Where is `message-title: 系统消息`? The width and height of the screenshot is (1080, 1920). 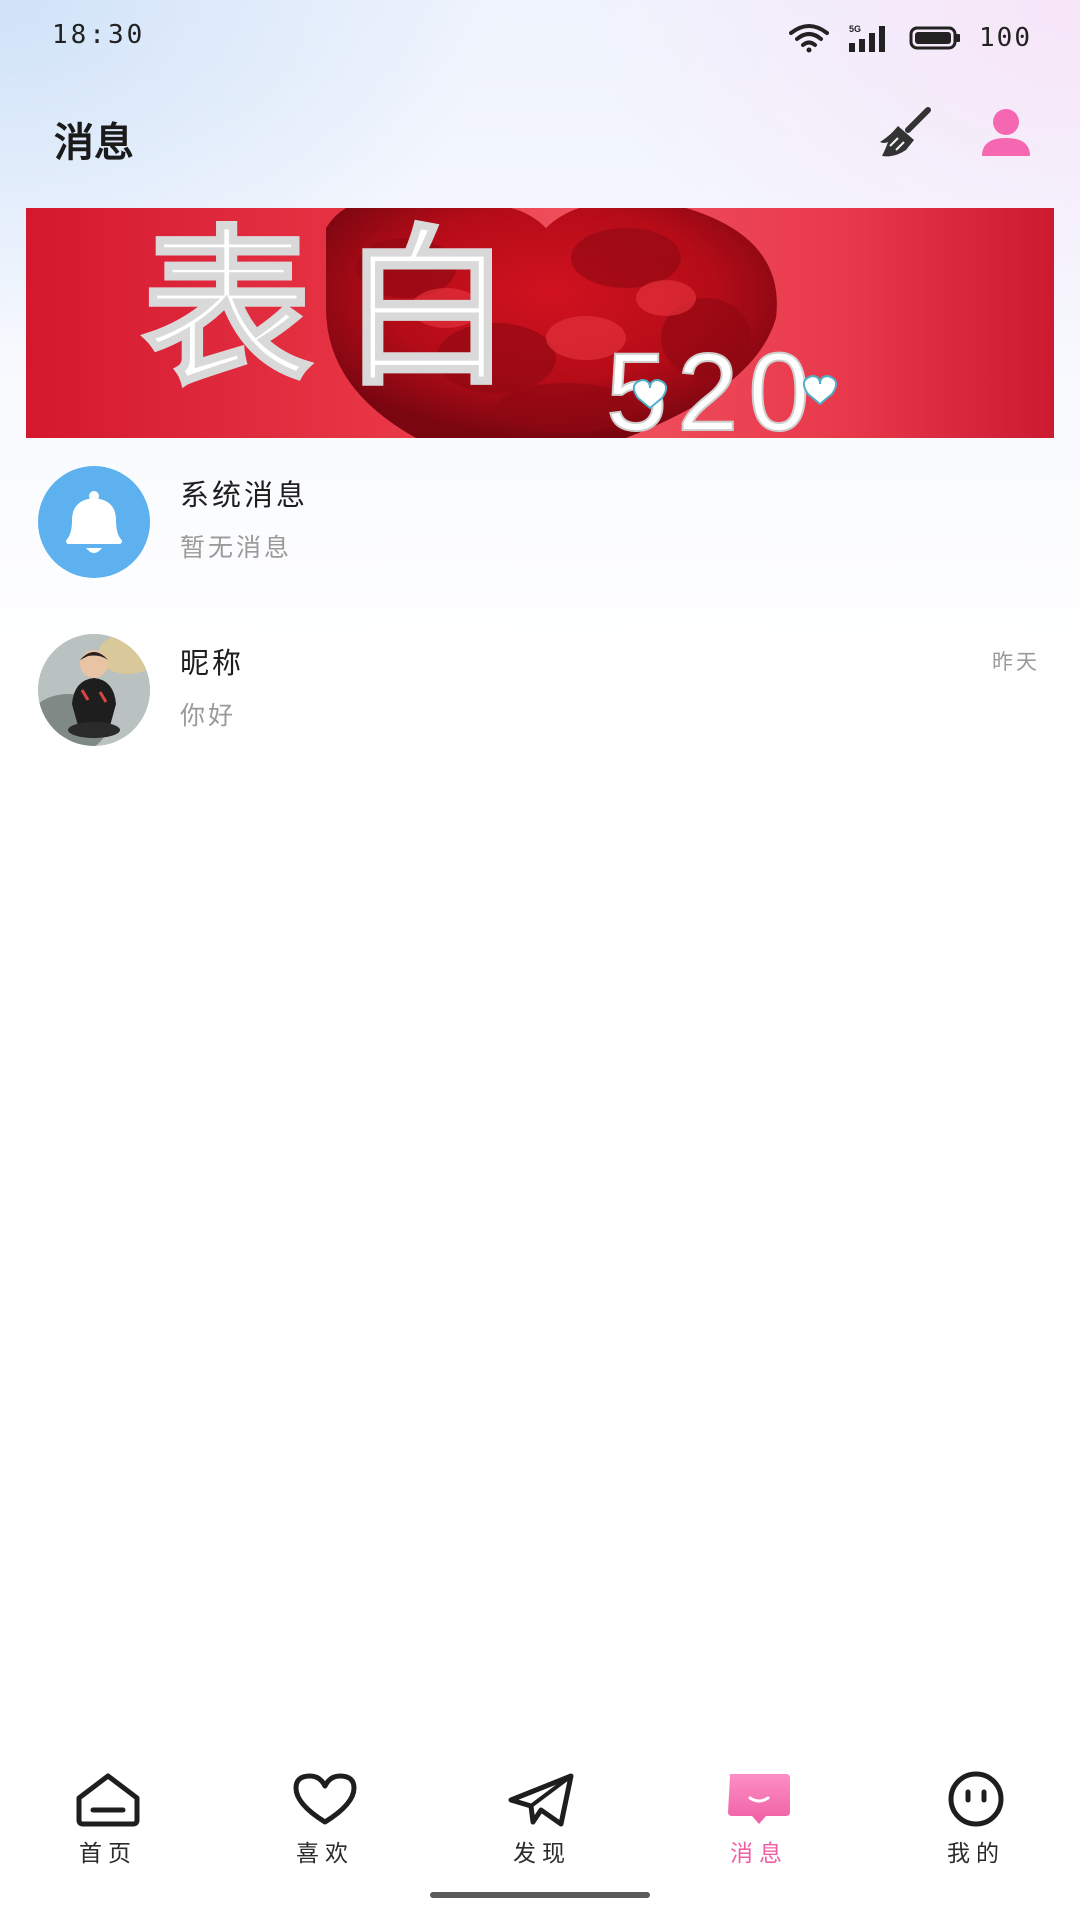 message-title: 系统消息 is located at coordinates (244, 495).